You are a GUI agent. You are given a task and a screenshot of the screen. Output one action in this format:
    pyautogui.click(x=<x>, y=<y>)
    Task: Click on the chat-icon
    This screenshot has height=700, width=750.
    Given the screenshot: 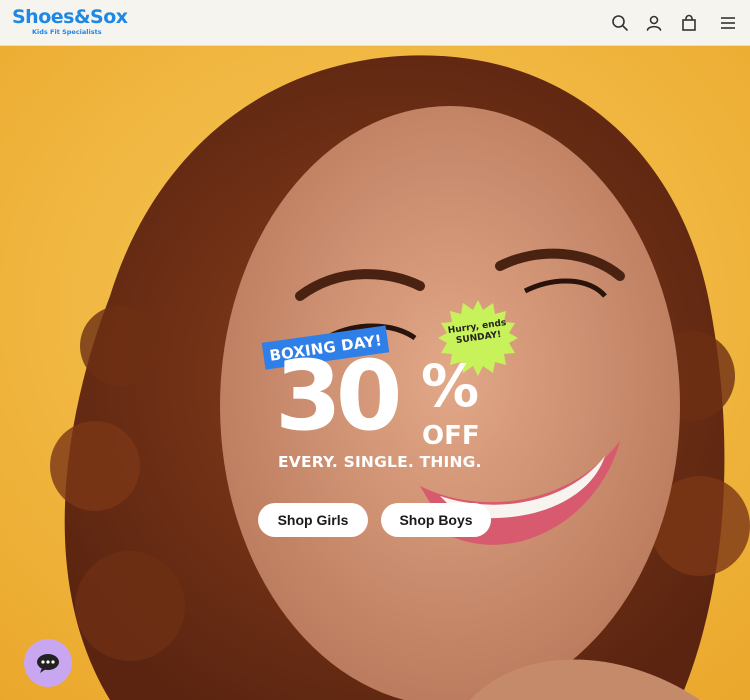 What is the action you would take?
    pyautogui.click(x=48, y=663)
    